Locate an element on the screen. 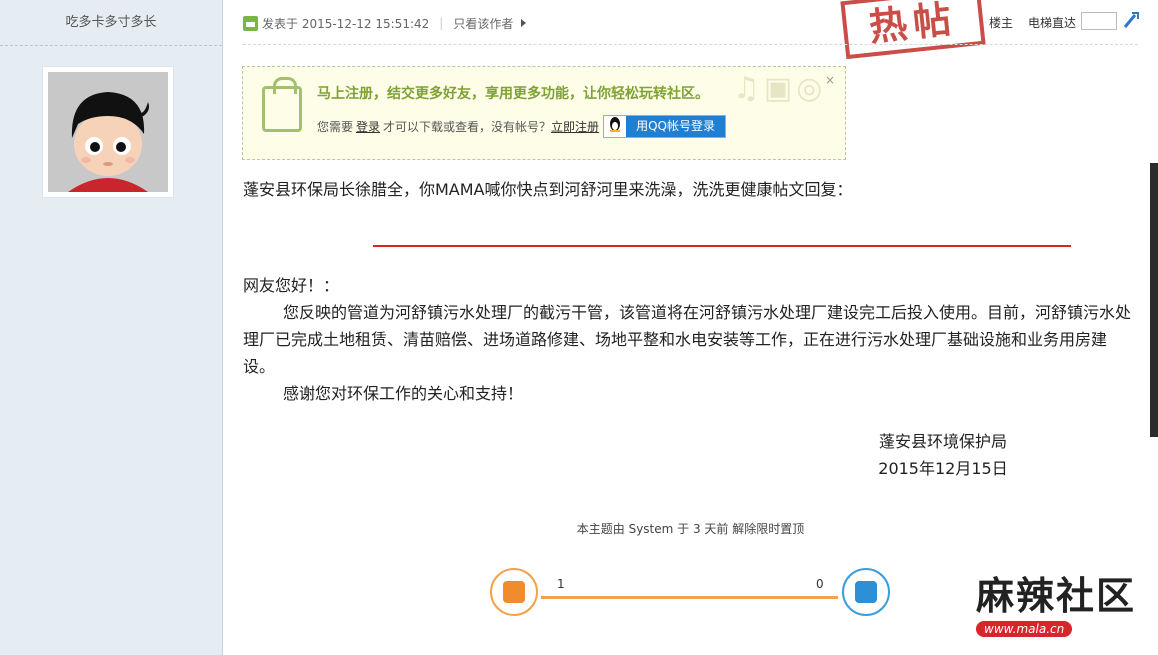 This screenshot has height=655, width=1158. post-meta: 发表于 2015-12-12 15:51:42 | 只看该作者 is located at coordinates (385, 23).